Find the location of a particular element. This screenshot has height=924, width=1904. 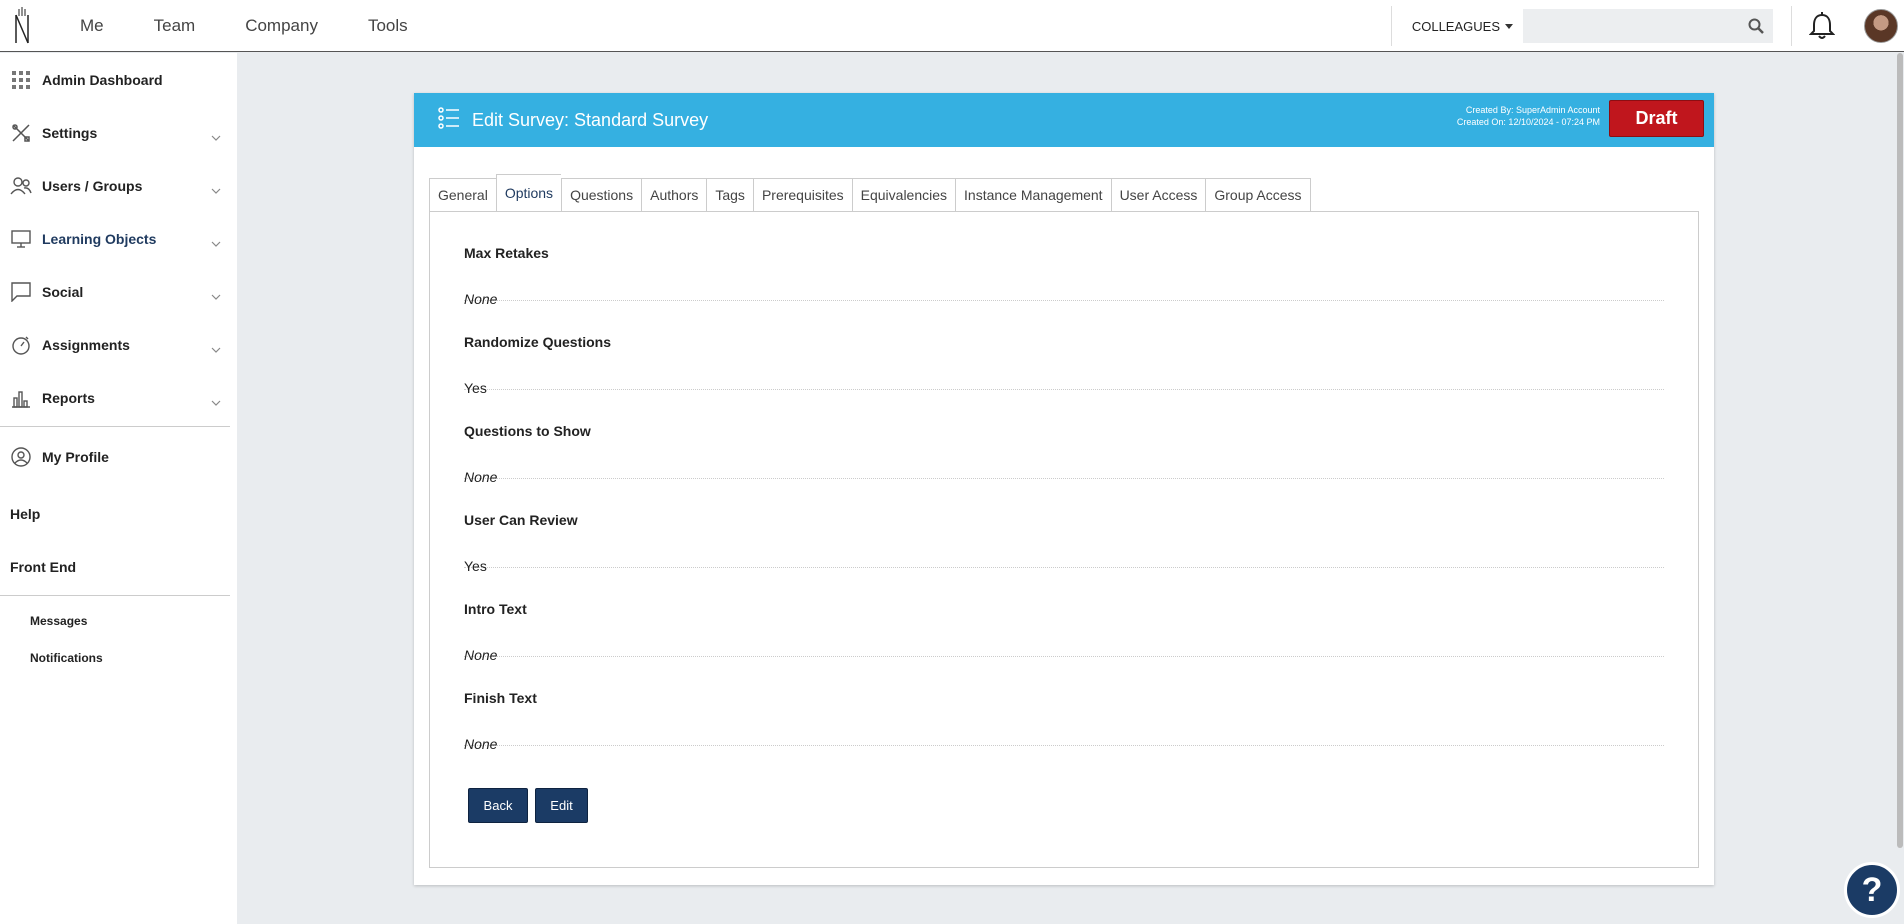

sidebar-item-assignments: Assignments is located at coordinates (118, 344).